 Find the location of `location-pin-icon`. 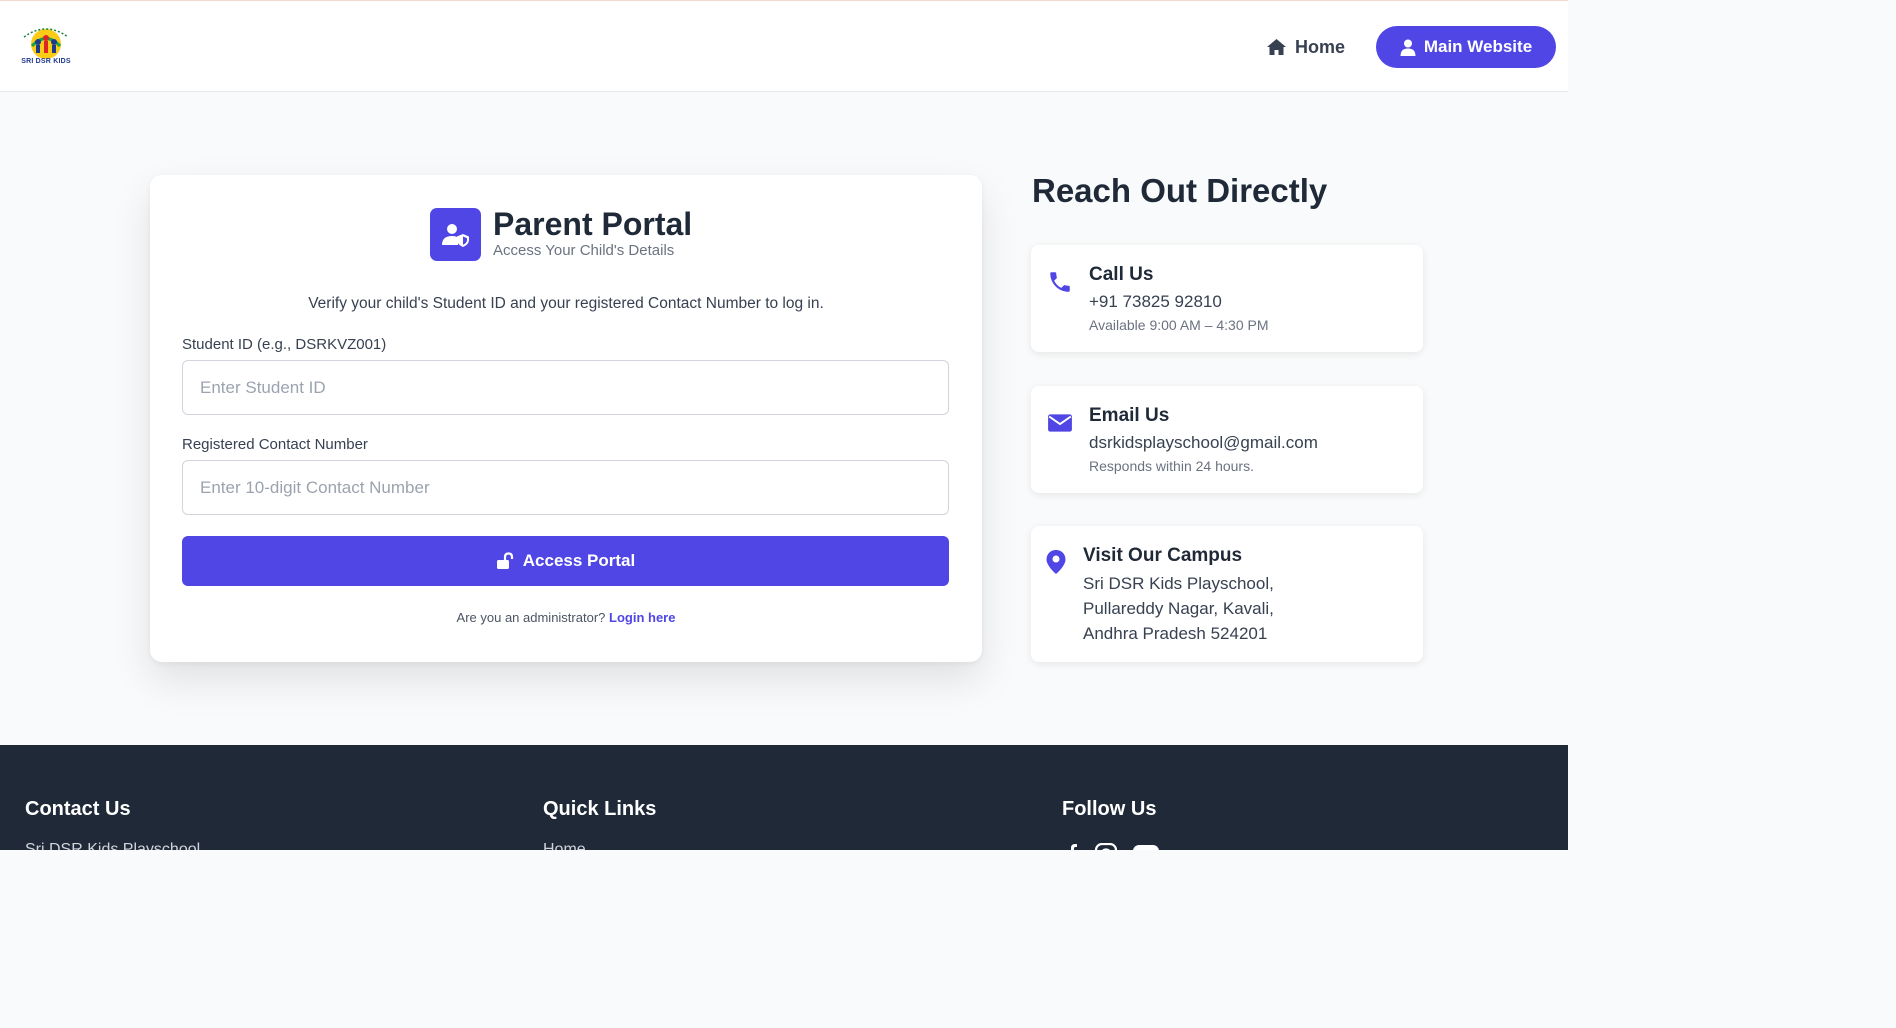

location-pin-icon is located at coordinates (1056, 562).